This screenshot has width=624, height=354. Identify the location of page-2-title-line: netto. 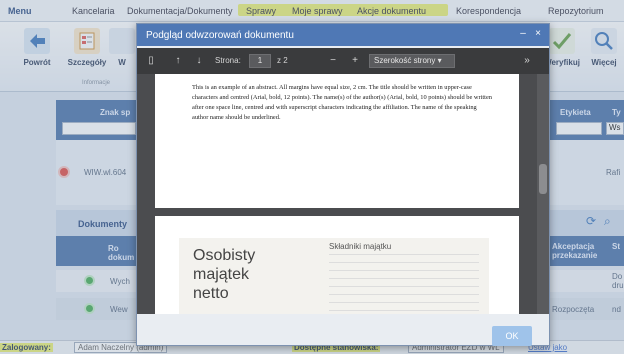
(211, 293).